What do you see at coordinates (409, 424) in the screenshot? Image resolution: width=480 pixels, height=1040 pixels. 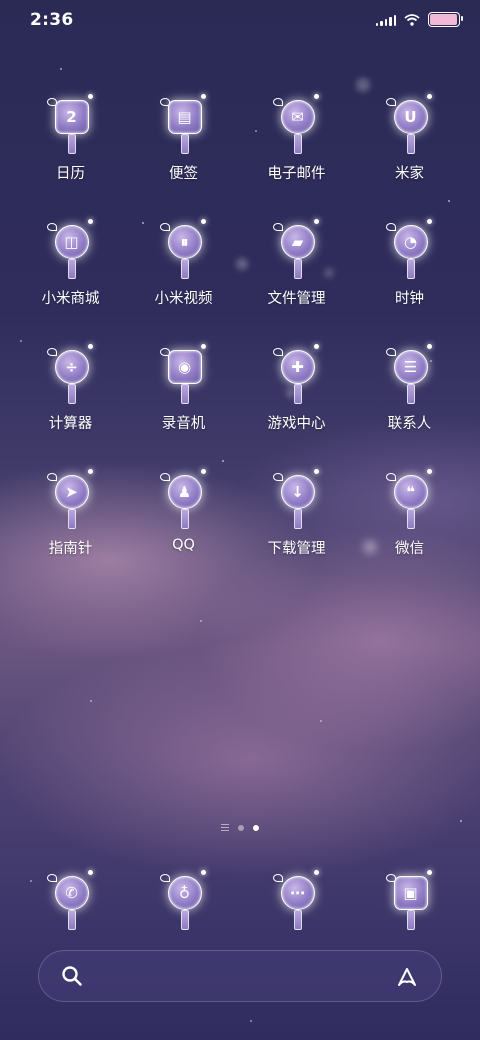 I see `app-label: 联系人` at bounding box center [409, 424].